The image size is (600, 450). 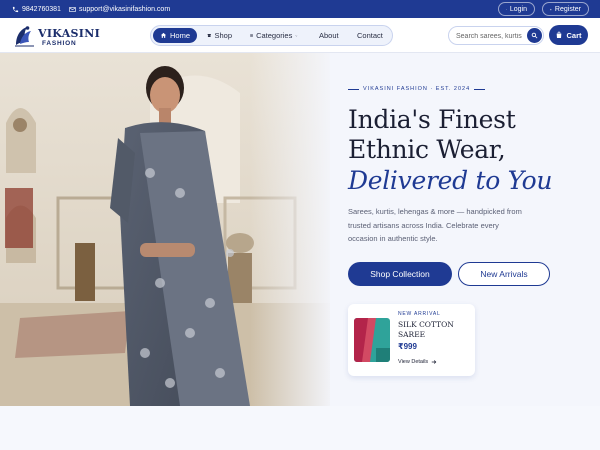 I want to click on eyebrow-line-right, so click(x=480, y=89).